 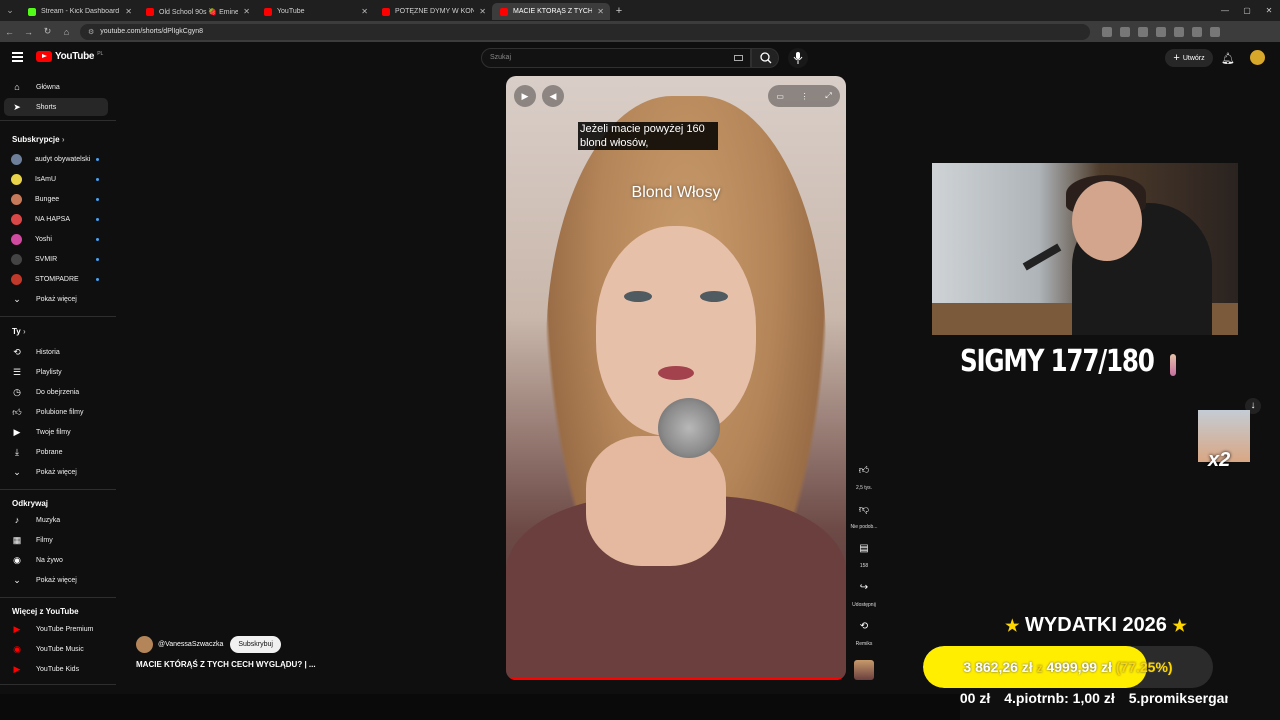 I want to click on search-button, so click(x=765, y=58).